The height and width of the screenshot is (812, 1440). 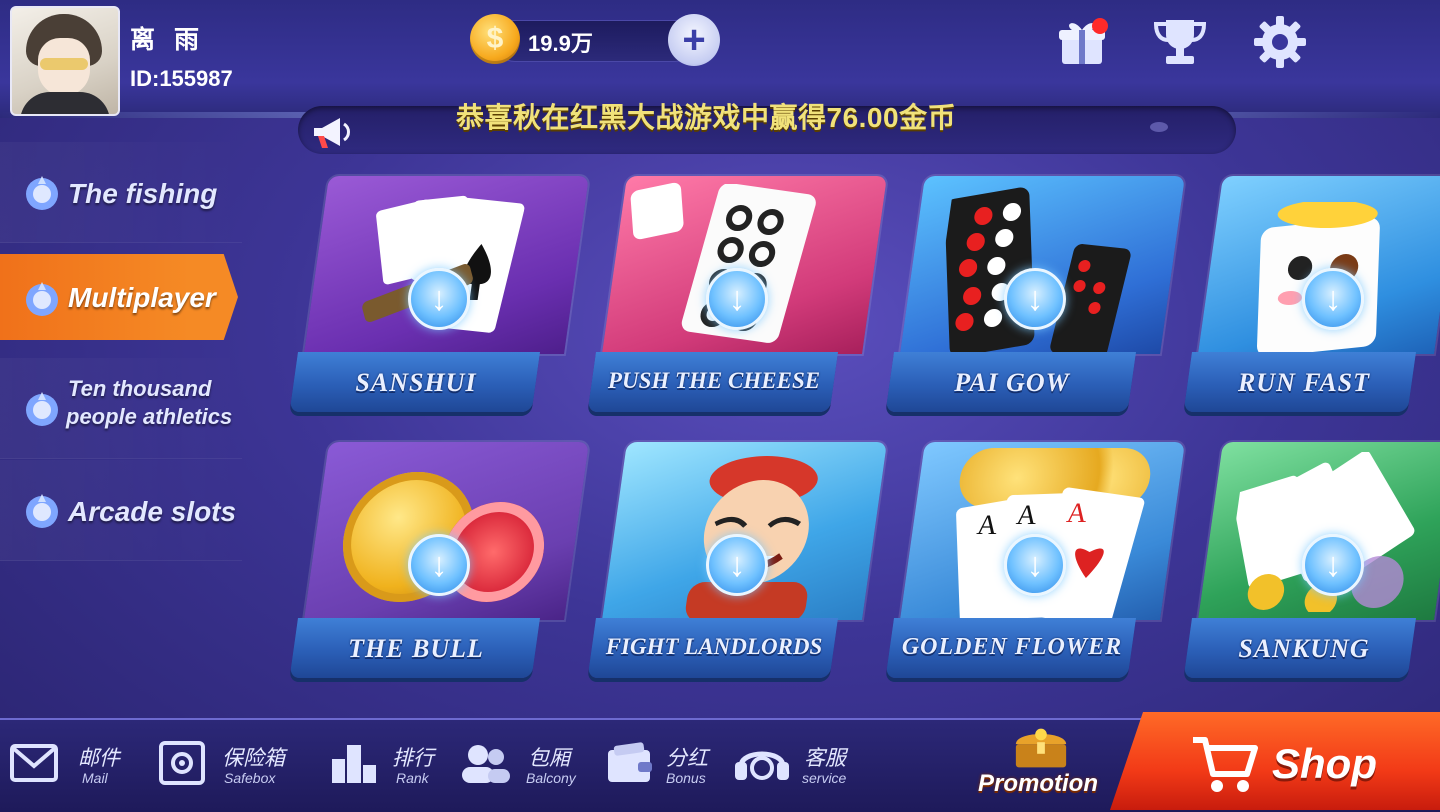 I want to click on mail-svg, so click(x=34, y=763).